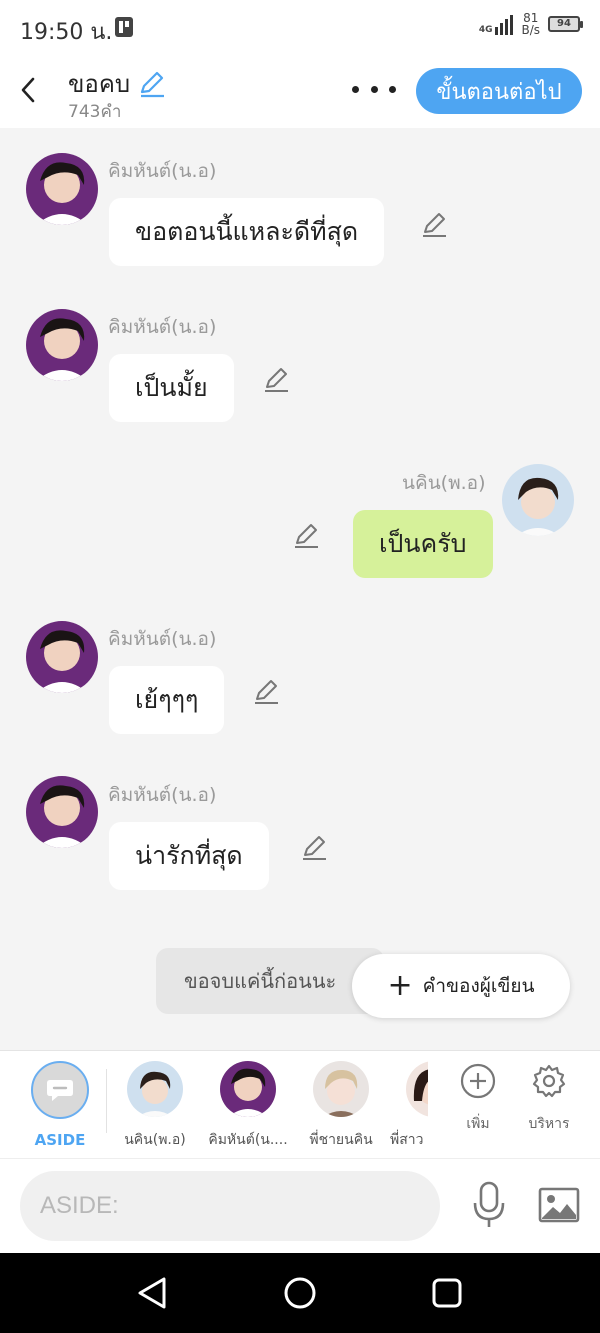 The width and height of the screenshot is (600, 1333). I want to click on gear-icon, so click(549, 1081).